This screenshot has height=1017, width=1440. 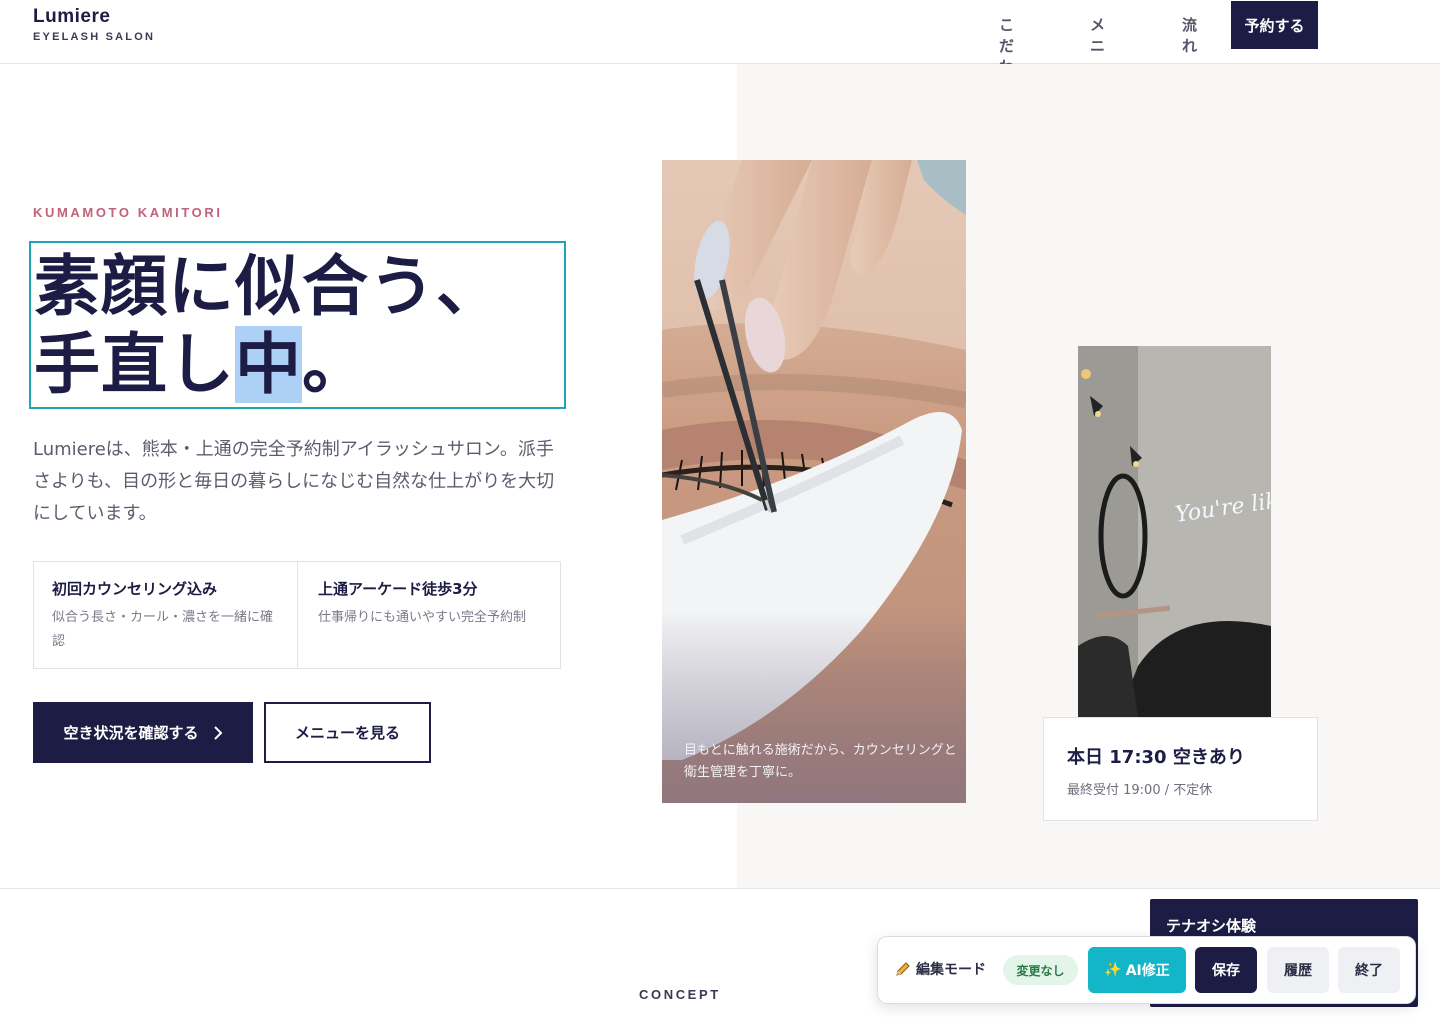 I want to click on edit-toolbar: 編集モード 変更なし ✨ AI修正 保存 履歴 終了, so click(x=1146, y=970).